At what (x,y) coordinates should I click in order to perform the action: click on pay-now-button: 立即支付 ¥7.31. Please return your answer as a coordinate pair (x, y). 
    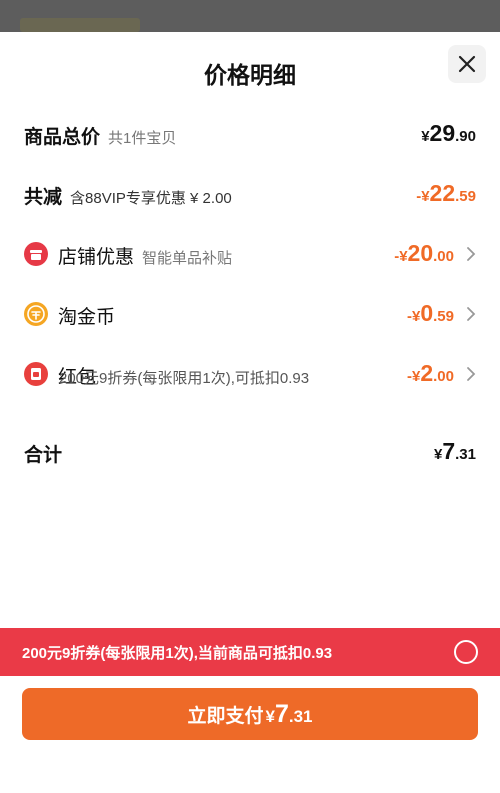
    Looking at the image, I should click on (250, 714).